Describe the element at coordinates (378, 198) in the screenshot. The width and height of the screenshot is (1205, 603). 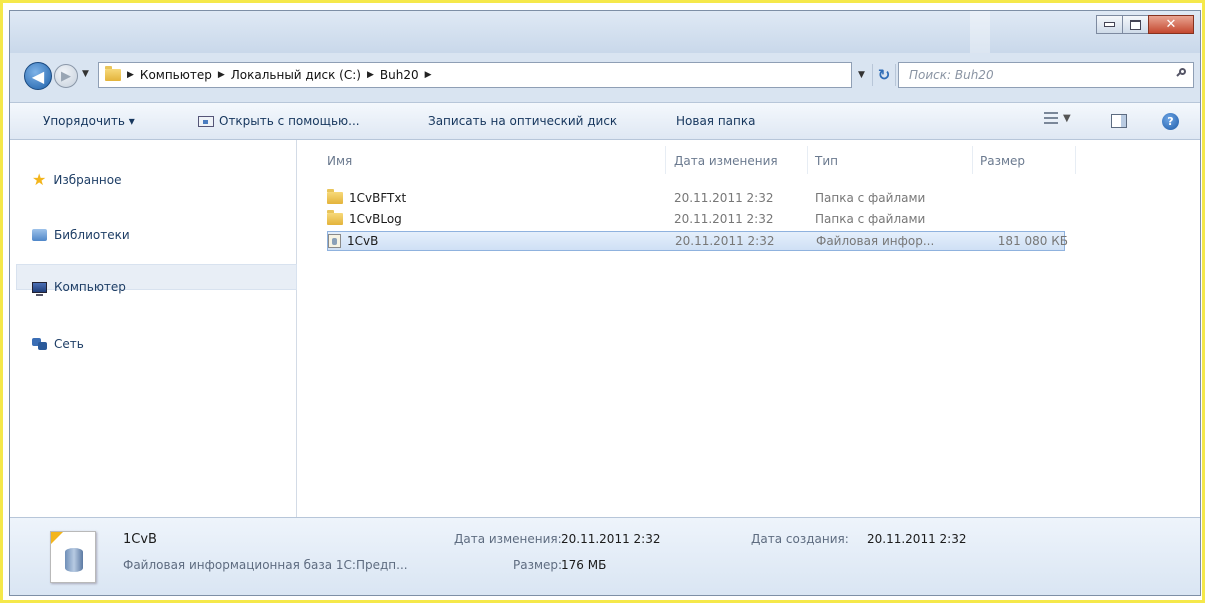
I see `file-name: 1CvBFTxt` at that location.